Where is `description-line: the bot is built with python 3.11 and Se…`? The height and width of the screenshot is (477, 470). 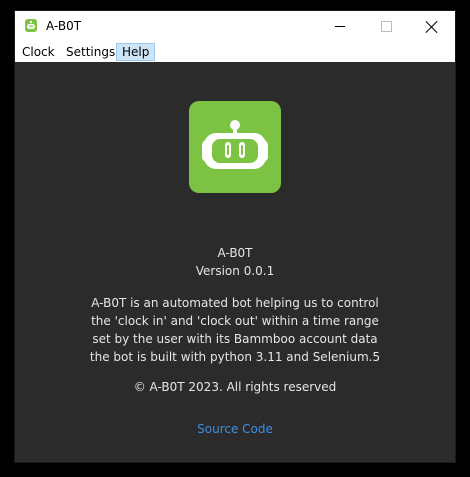 description-line: the bot is built with python 3.11 and Se… is located at coordinates (235, 357).